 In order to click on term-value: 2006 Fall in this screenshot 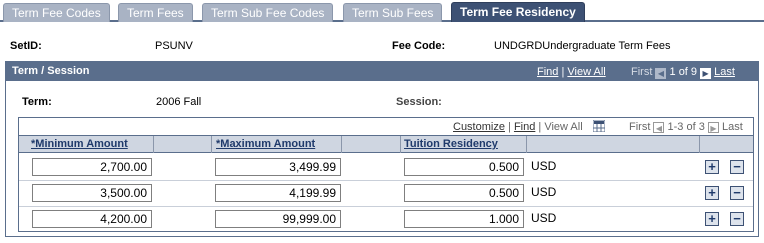, I will do `click(179, 102)`.